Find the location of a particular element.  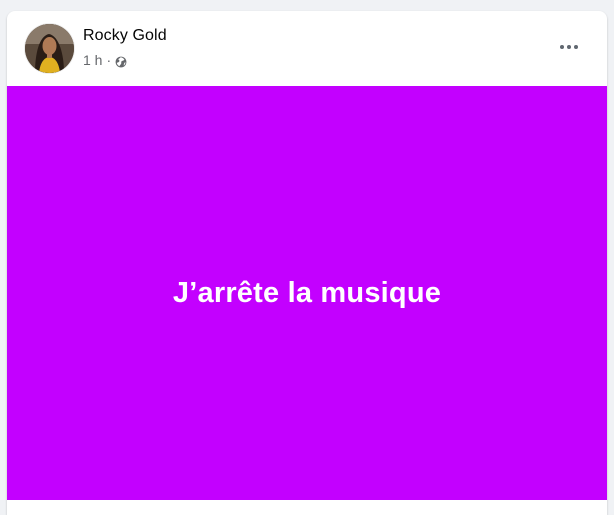

post-text: J’arrête la musique is located at coordinates (307, 292).